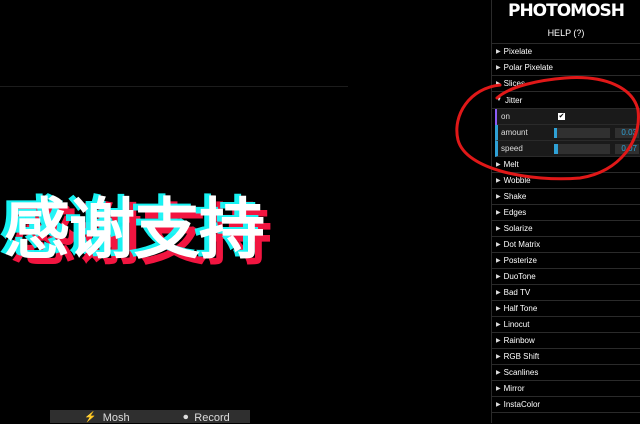 This screenshot has height=424, width=640. Describe the element at coordinates (582, 148) in the screenshot. I see `jitter-speed-slider` at that location.